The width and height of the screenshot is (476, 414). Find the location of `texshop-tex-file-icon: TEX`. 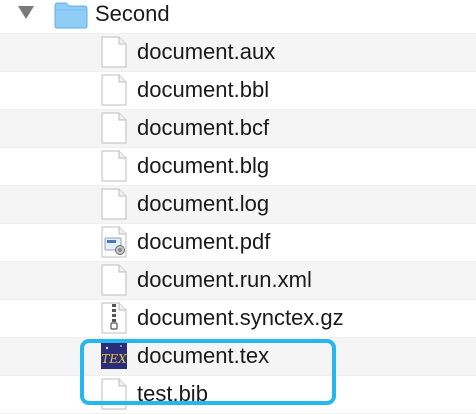

texshop-tex-file-icon: TEX is located at coordinates (114, 356).